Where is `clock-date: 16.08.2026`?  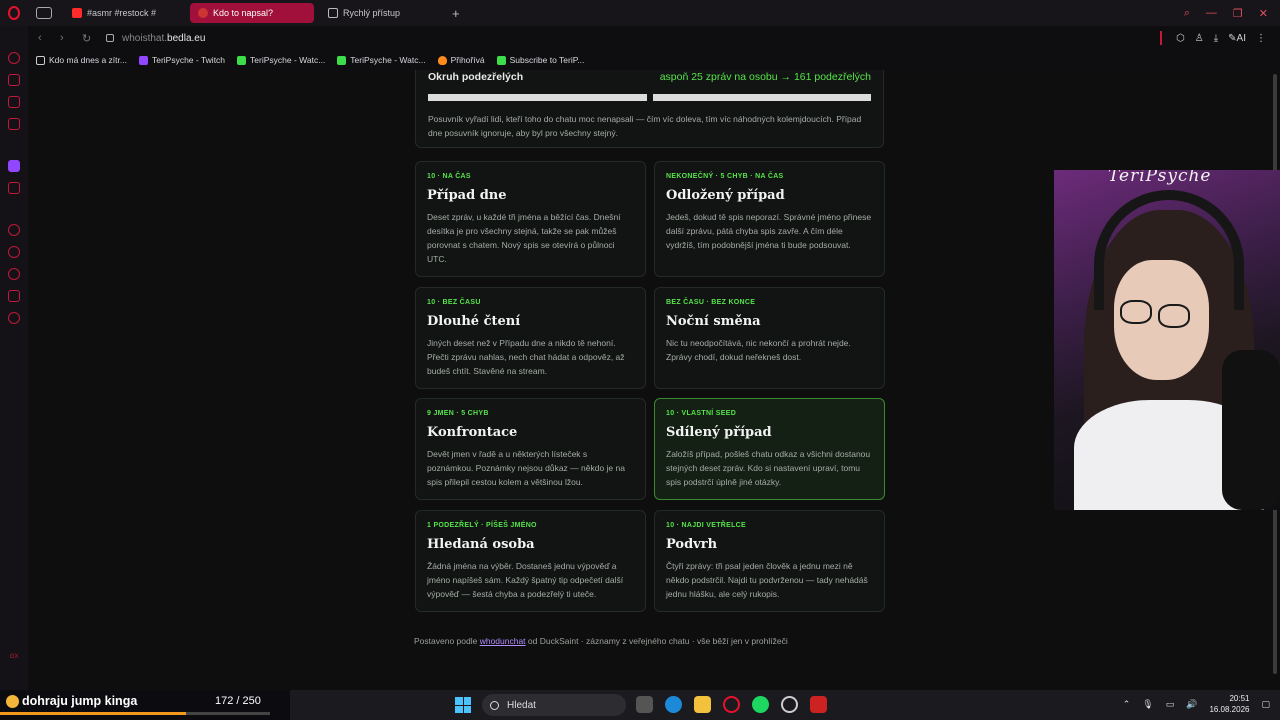 clock-date: 16.08.2026 is located at coordinates (1229, 709).